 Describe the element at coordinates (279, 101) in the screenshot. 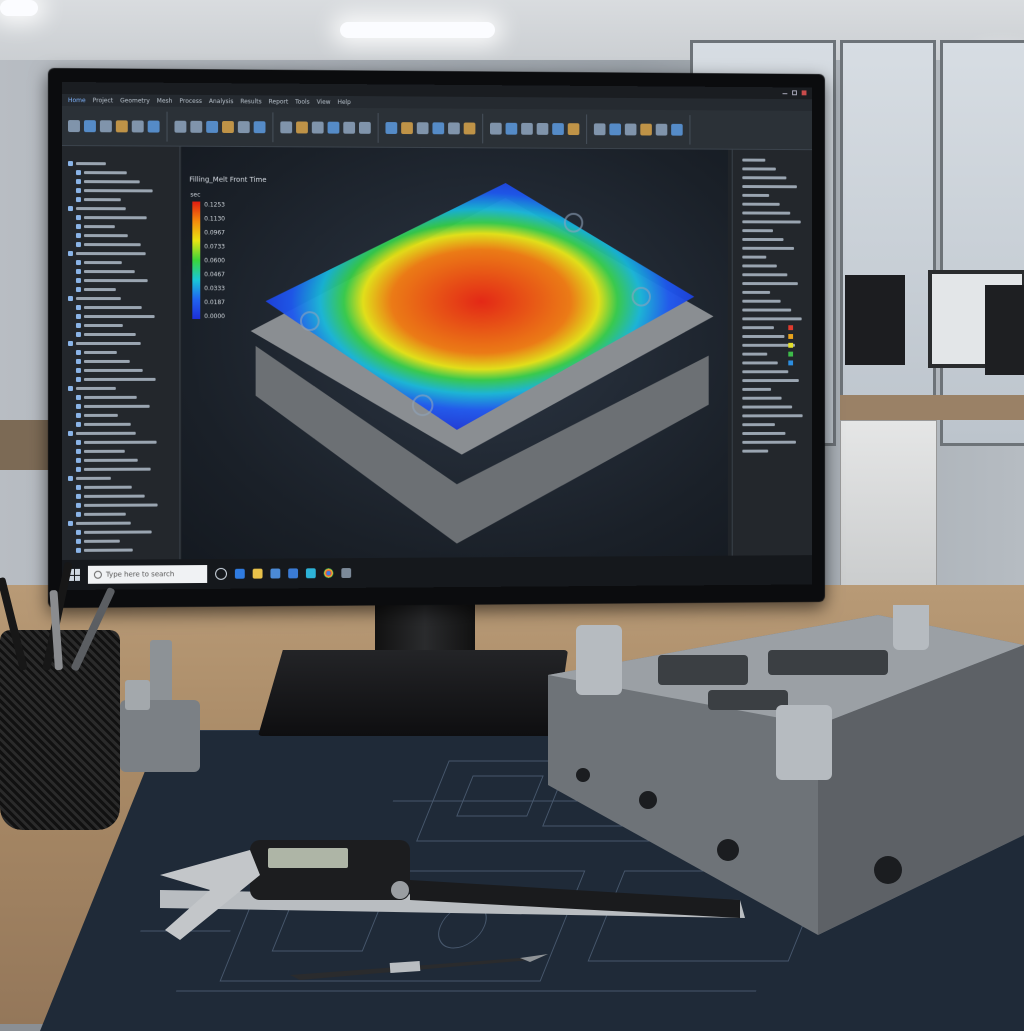

I see `menu-item: Report` at that location.